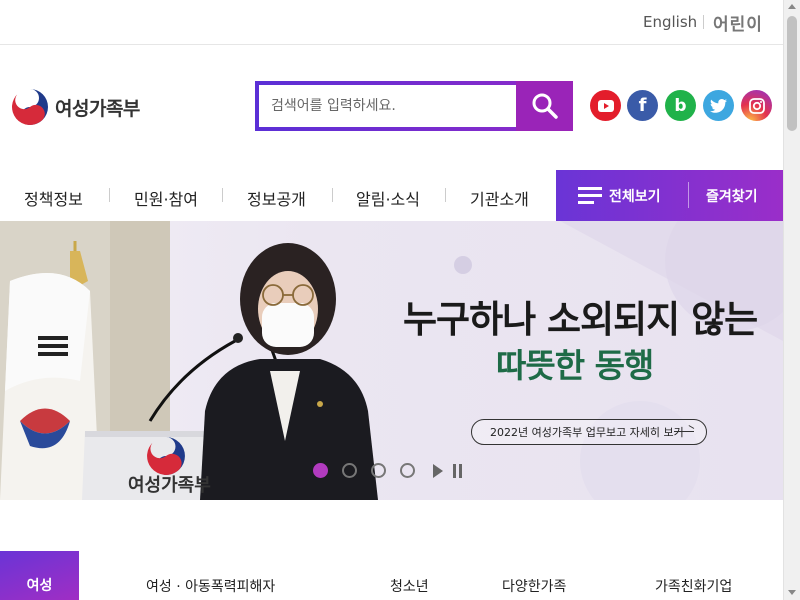 The width and height of the screenshot is (800, 600). I want to click on tab-label: 여성, so click(39, 585).